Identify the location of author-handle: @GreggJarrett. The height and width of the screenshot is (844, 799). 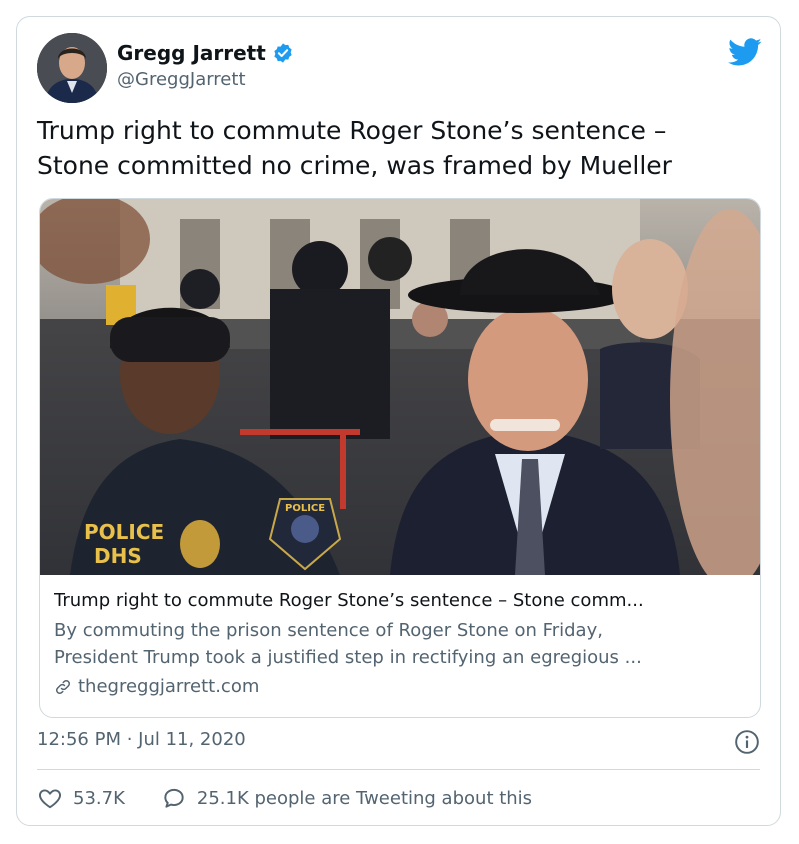
(181, 79).